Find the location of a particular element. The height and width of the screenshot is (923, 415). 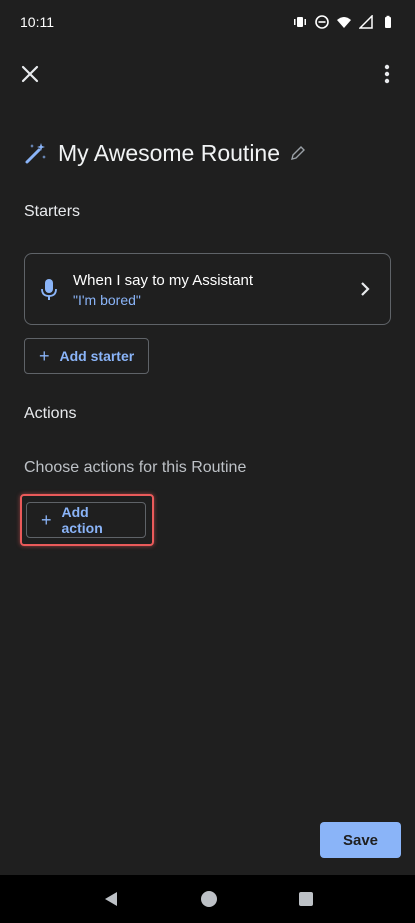

close-button is located at coordinates (30, 74).